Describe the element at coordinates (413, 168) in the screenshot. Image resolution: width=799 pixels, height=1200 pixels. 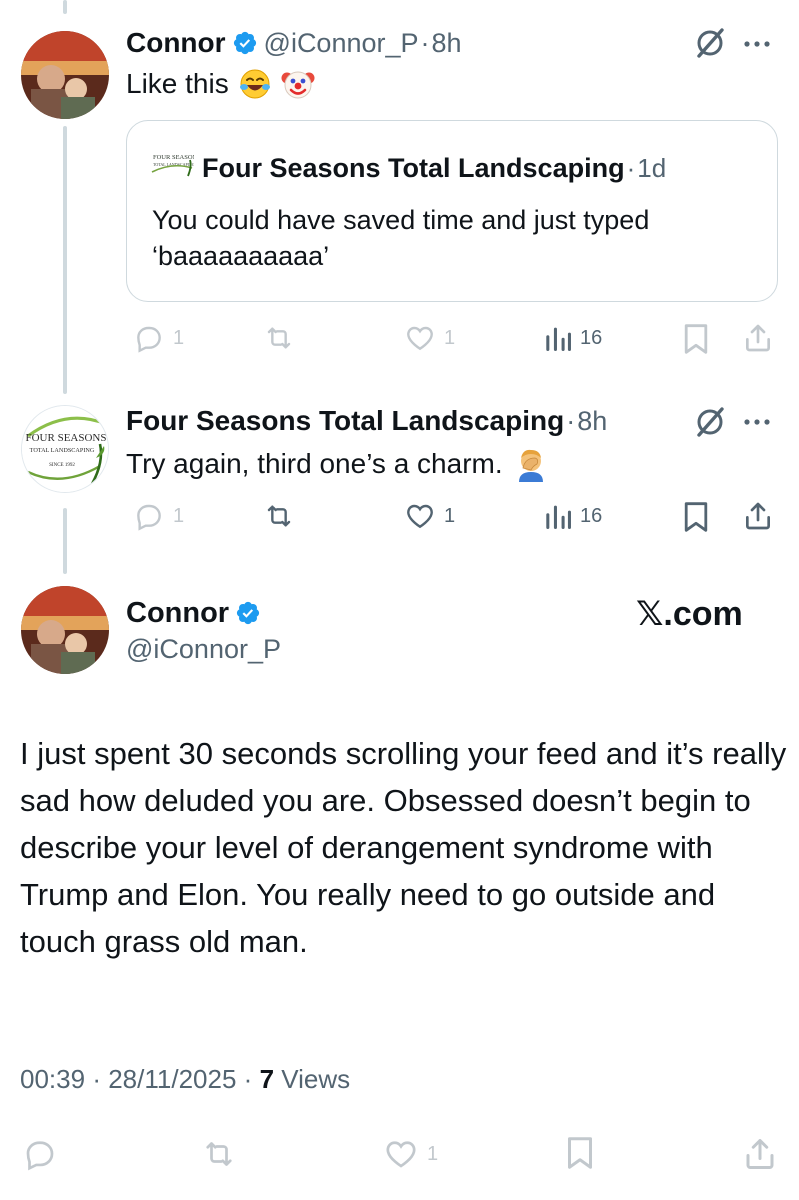
I see `quoted-author-name: Four Seasons Total Landscaping` at that location.